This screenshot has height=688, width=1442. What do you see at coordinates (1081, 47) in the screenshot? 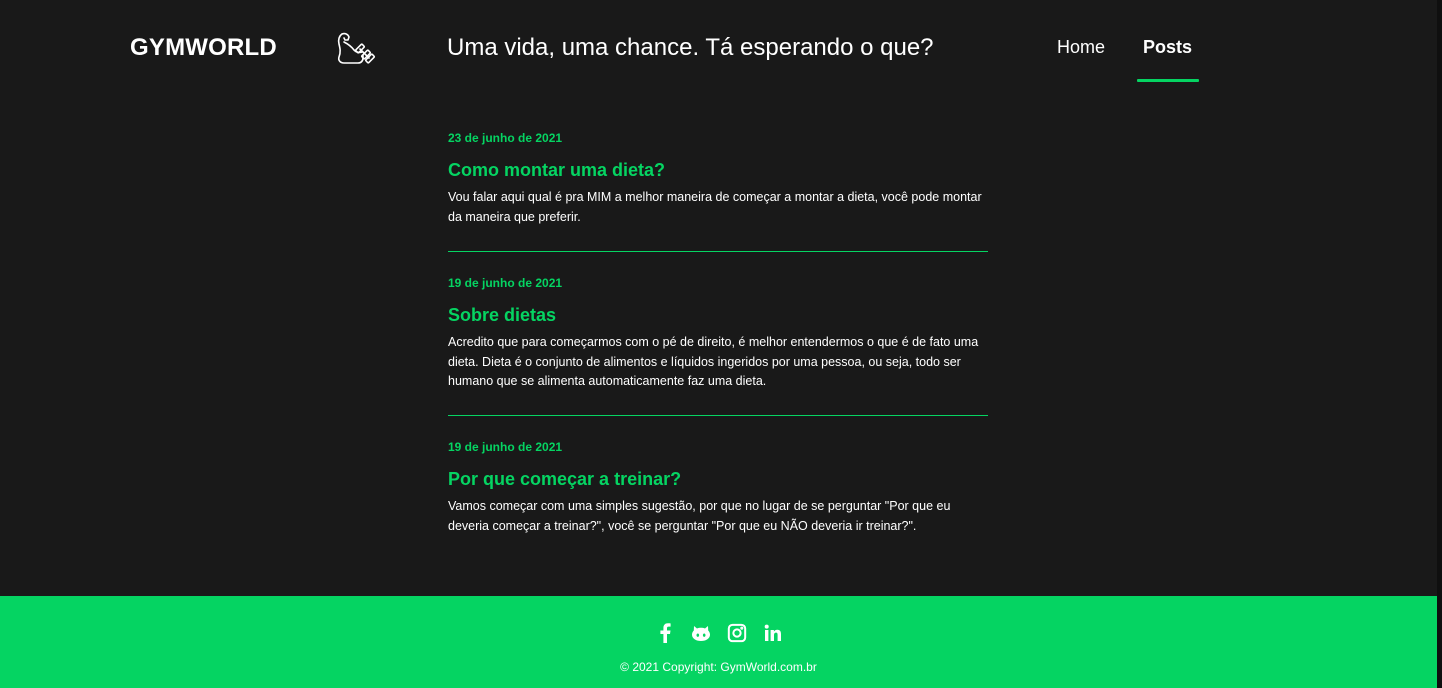
I see `nav-home-link: Home` at bounding box center [1081, 47].